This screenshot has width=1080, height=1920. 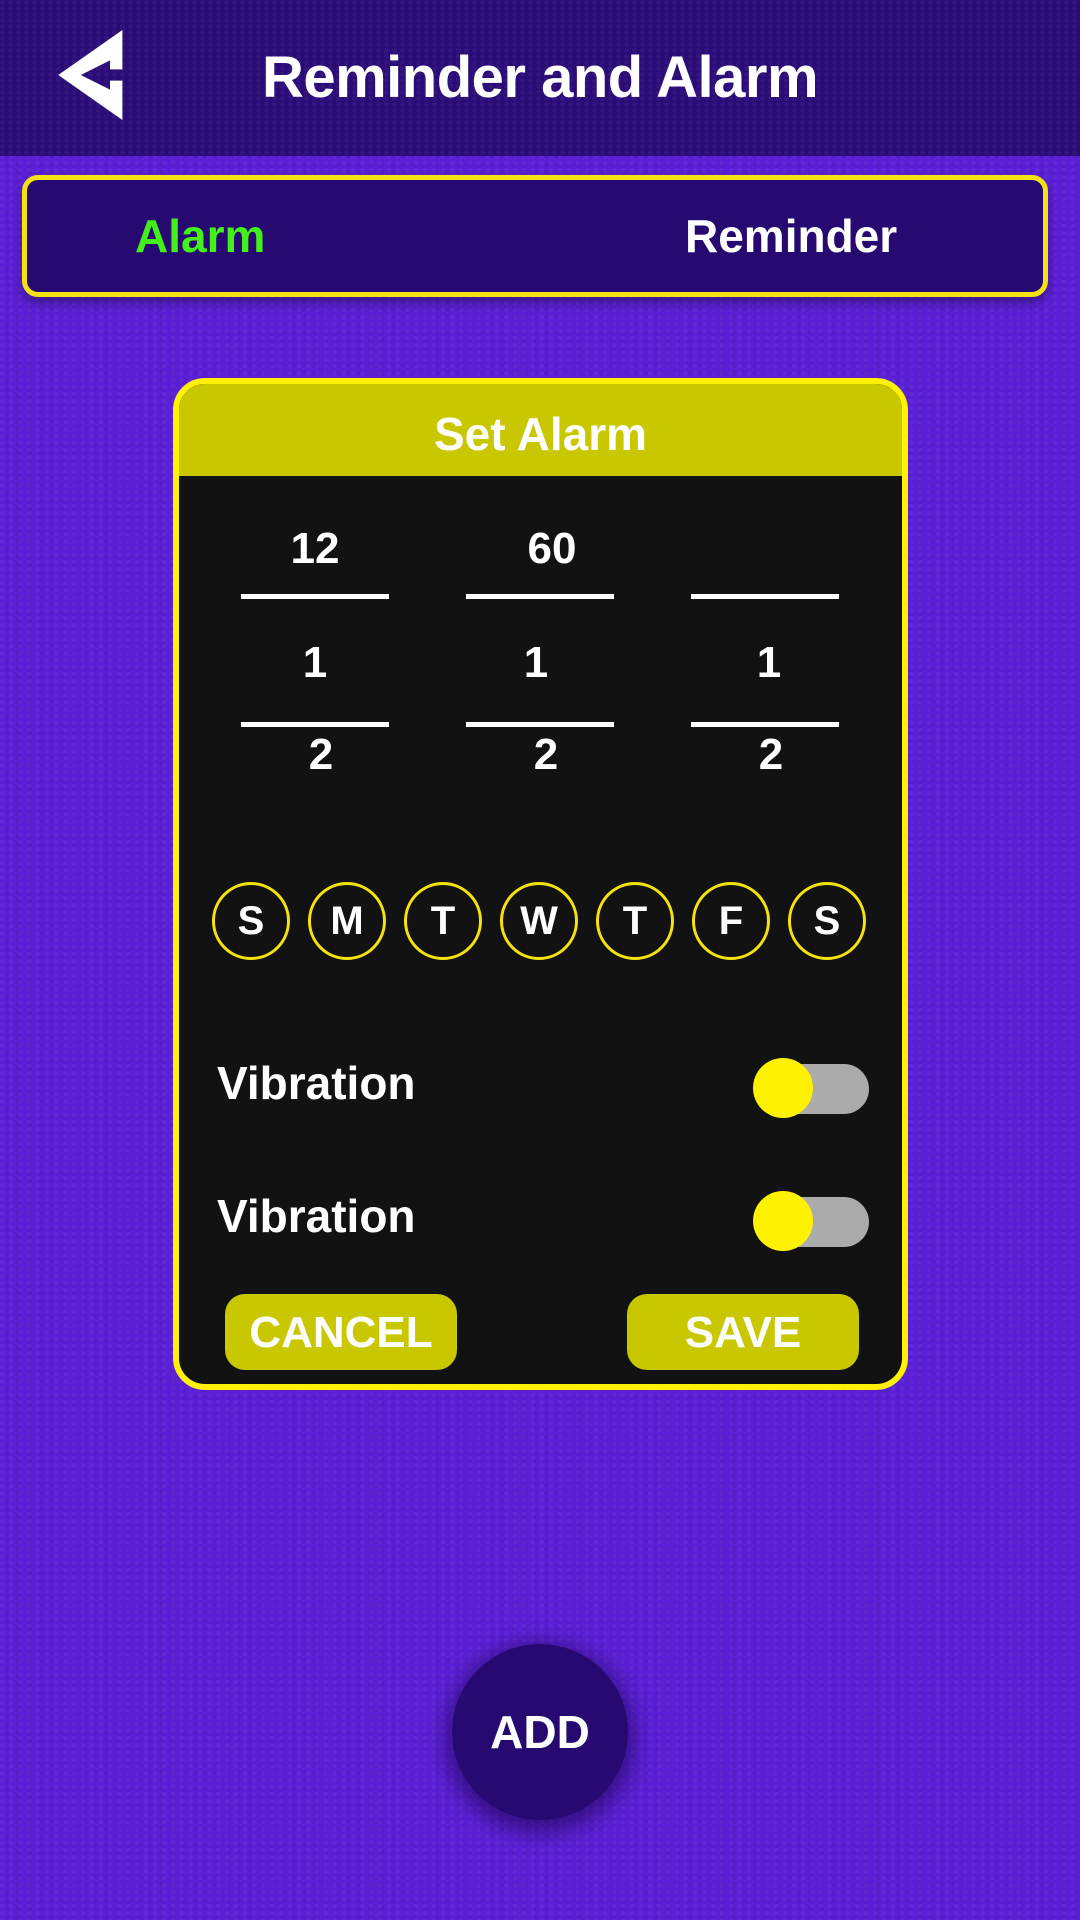 What do you see at coordinates (316, 1083) in the screenshot?
I see `vibration-label: Vibration` at bounding box center [316, 1083].